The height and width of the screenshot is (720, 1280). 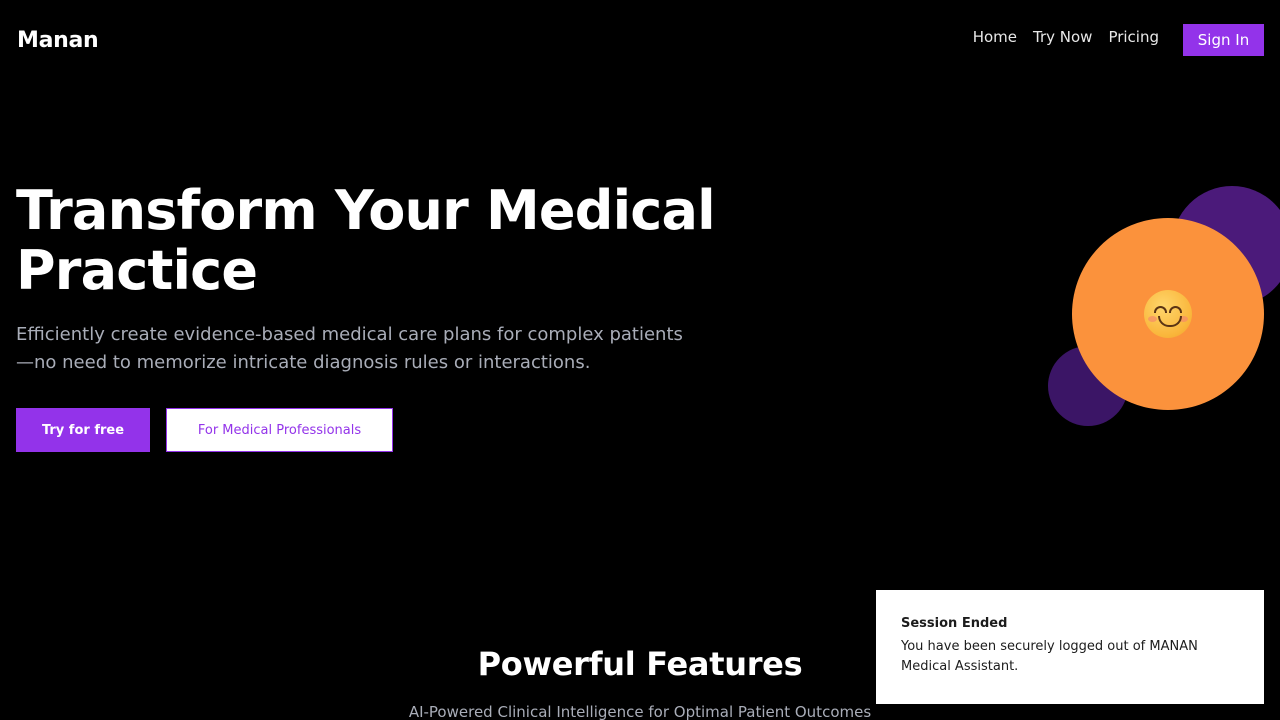 What do you see at coordinates (58, 40) in the screenshot?
I see `brand-logo: Manan` at bounding box center [58, 40].